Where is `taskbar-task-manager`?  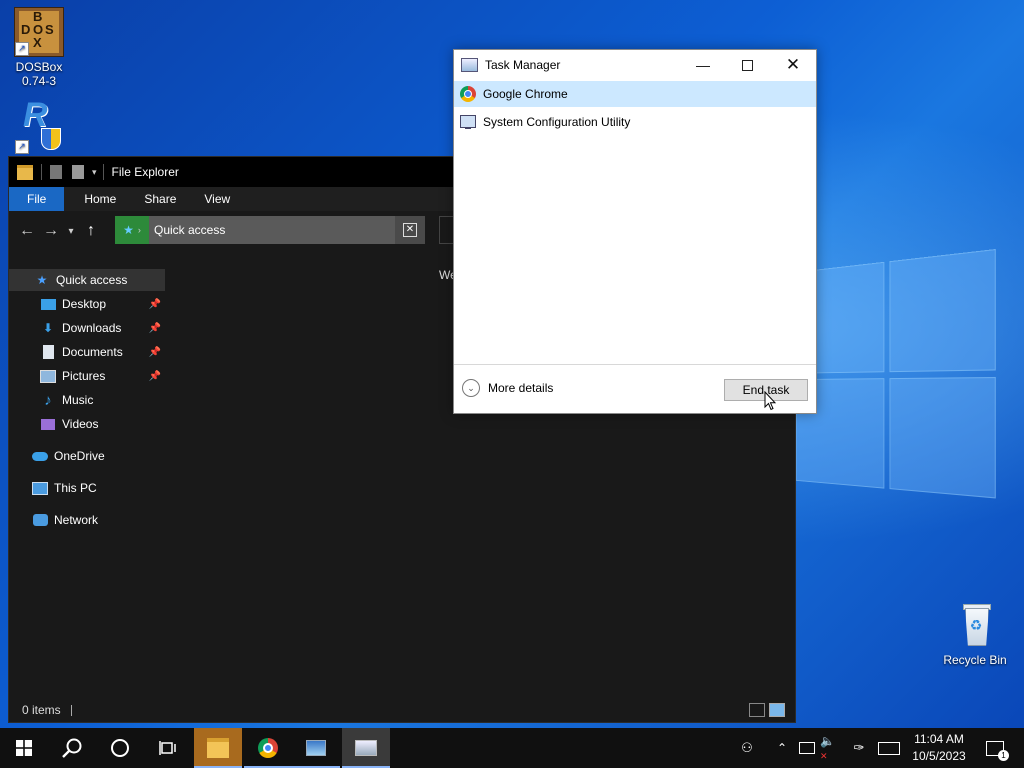
taskbar-task-manager is located at coordinates (366, 748).